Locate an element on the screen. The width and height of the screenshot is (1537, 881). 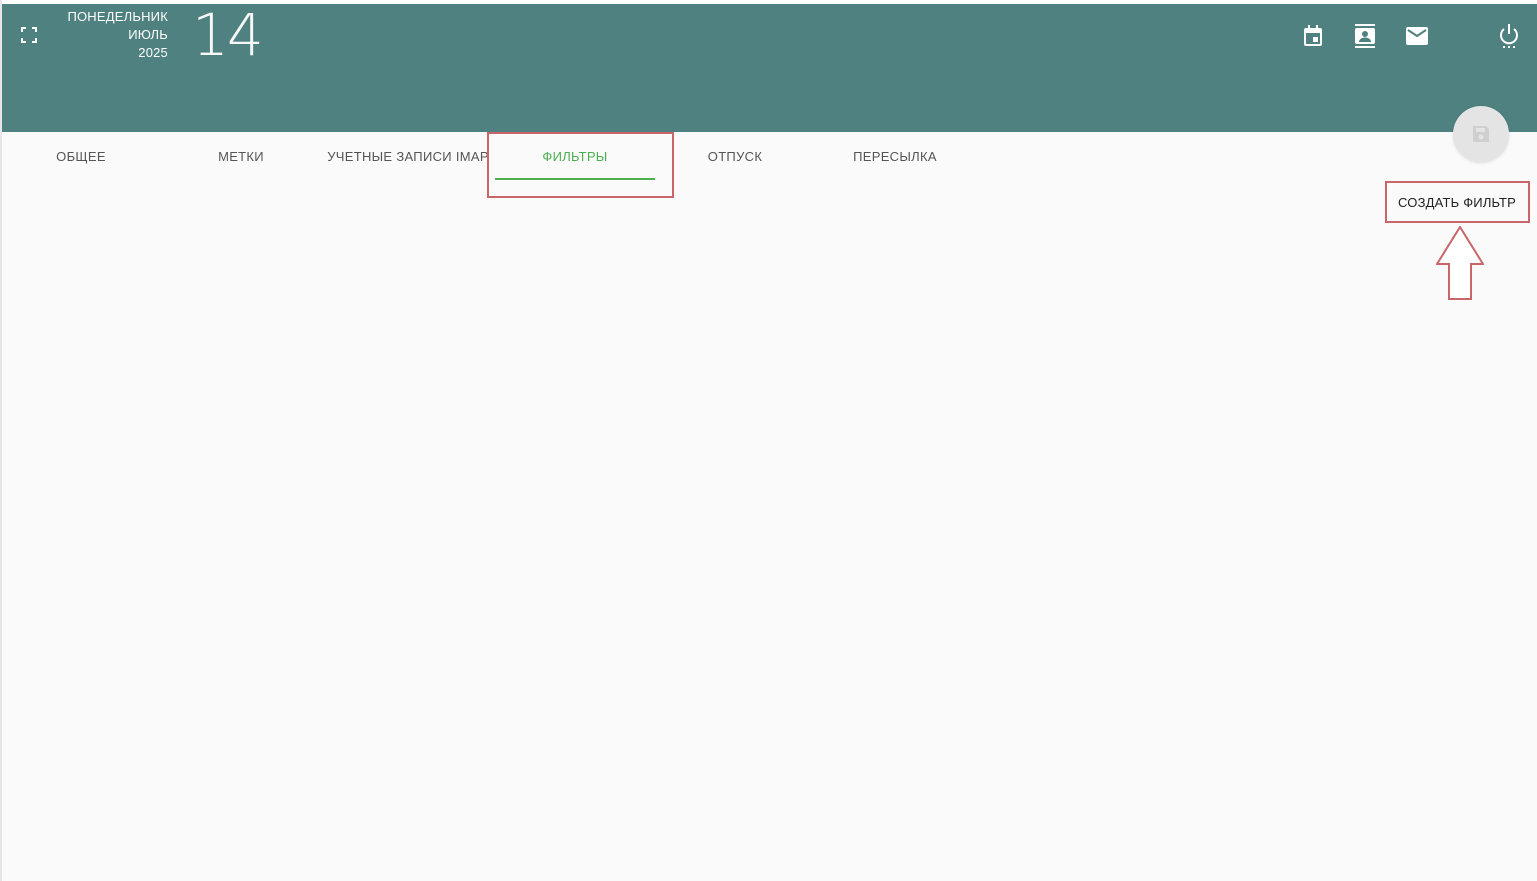
contacts-icon is located at coordinates (1365, 36).